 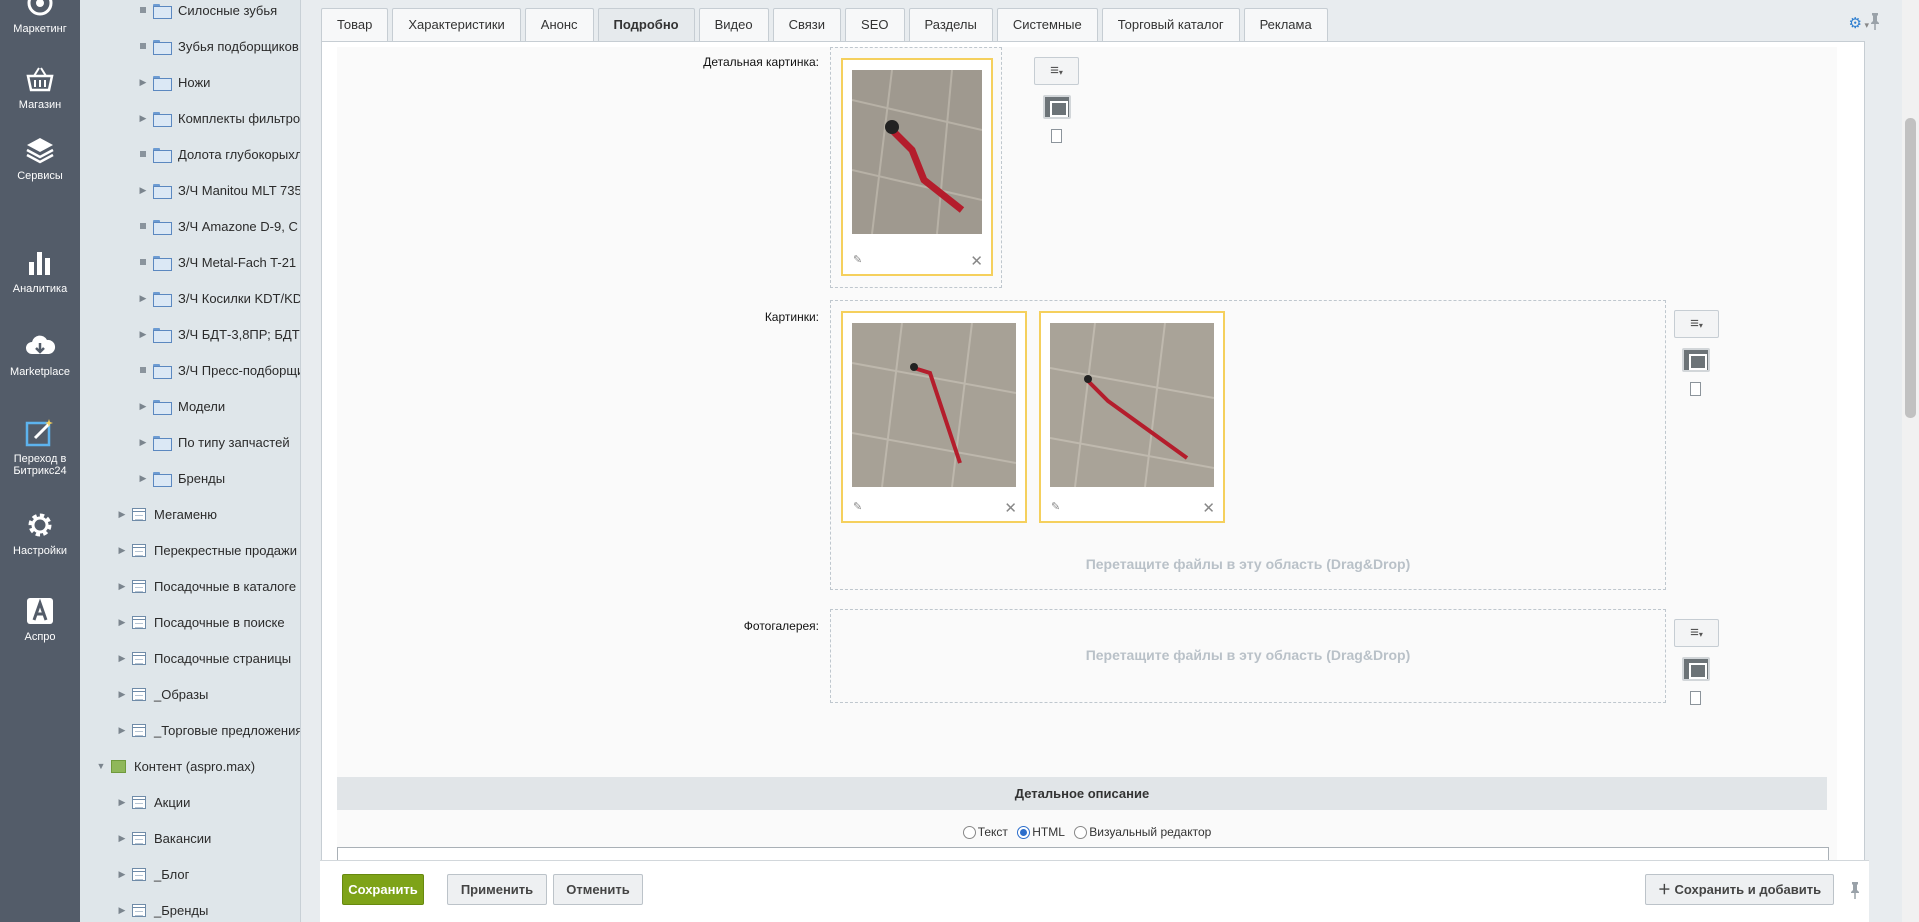 What do you see at coordinates (733, 24) in the screenshot?
I see `tab-video: Видео` at bounding box center [733, 24].